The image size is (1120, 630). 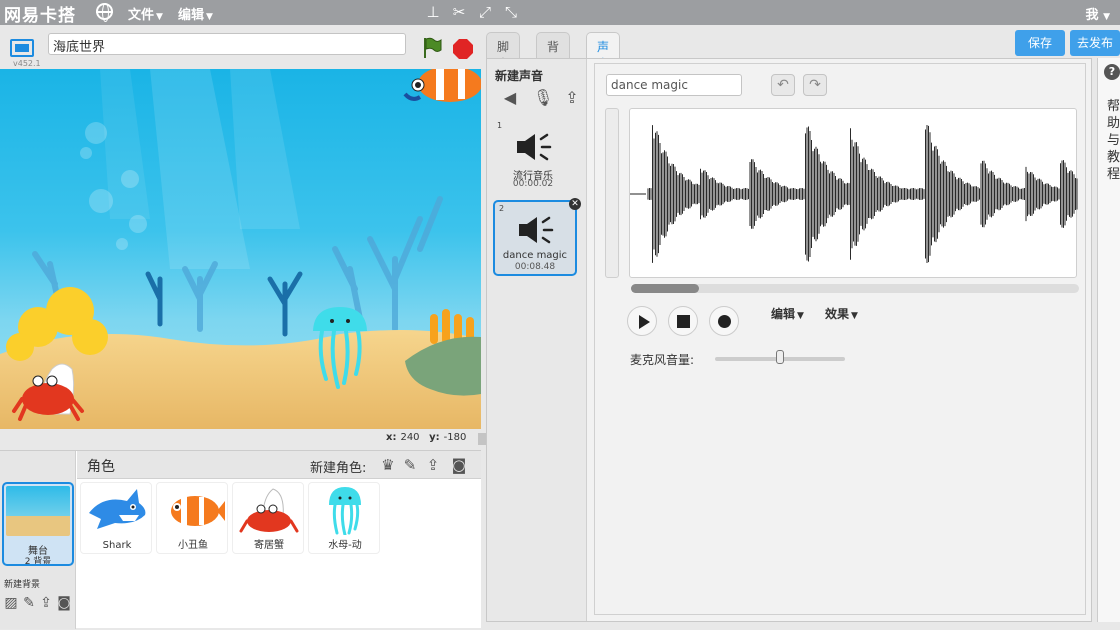 I want to click on stage-thumbnail: 舞台 2 背景, so click(x=38, y=524).